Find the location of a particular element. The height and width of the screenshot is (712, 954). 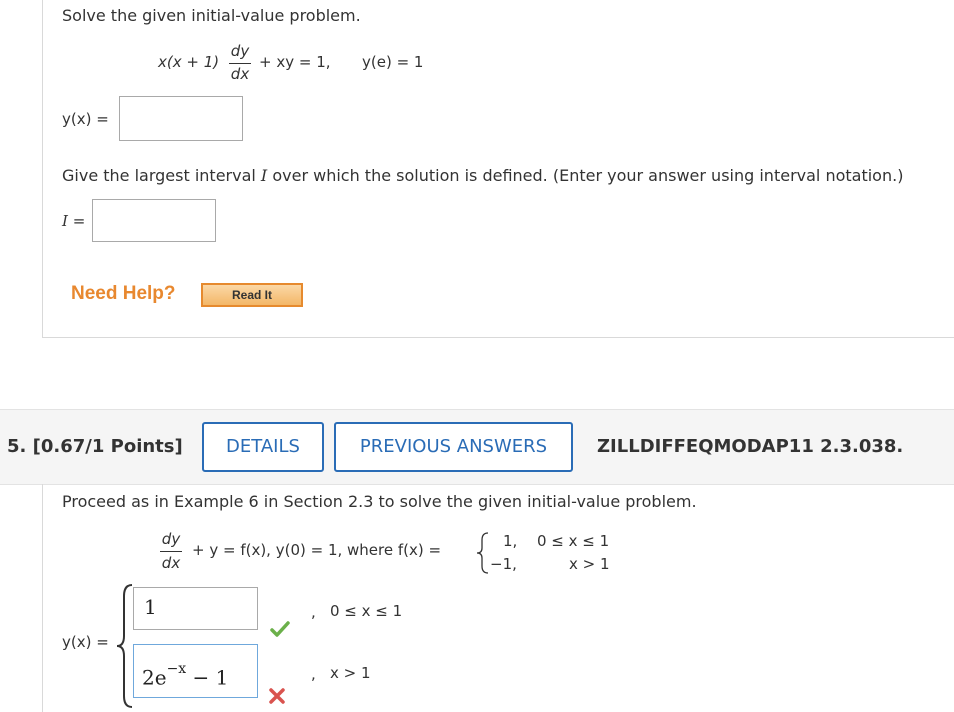

q4-y-answer-input is located at coordinates (181, 118).